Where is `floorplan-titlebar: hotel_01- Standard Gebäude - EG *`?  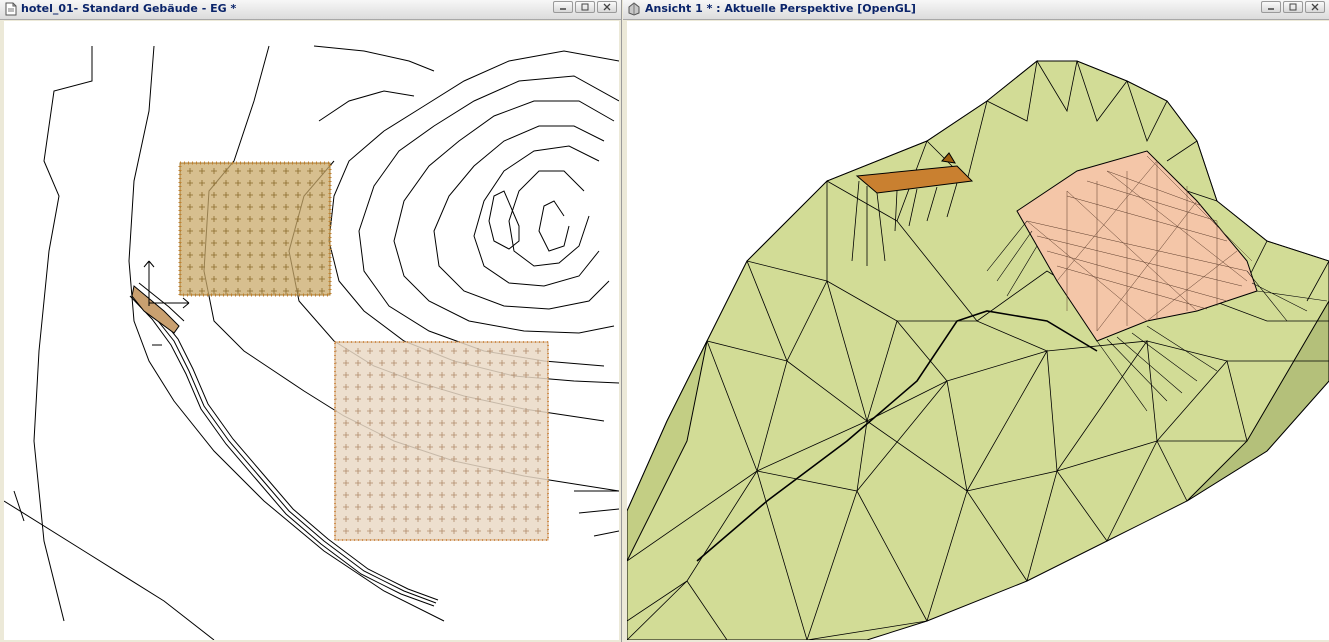
floorplan-titlebar: hotel_01- Standard Gebäude - EG * is located at coordinates (310, 10).